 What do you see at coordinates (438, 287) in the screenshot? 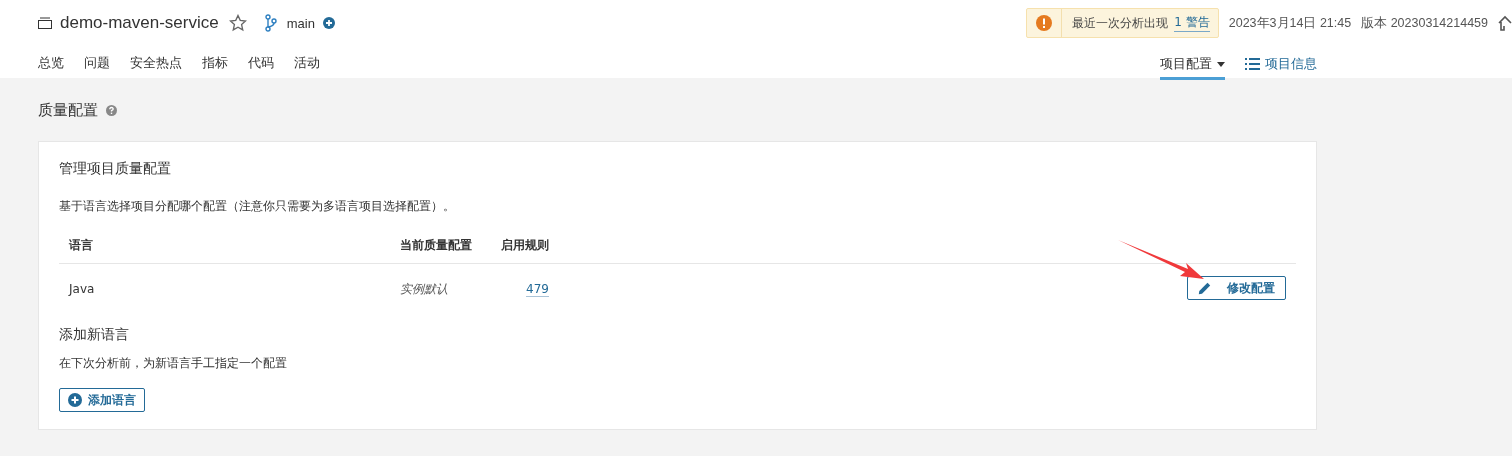
I see `table-cell: 实例默认` at bounding box center [438, 287].